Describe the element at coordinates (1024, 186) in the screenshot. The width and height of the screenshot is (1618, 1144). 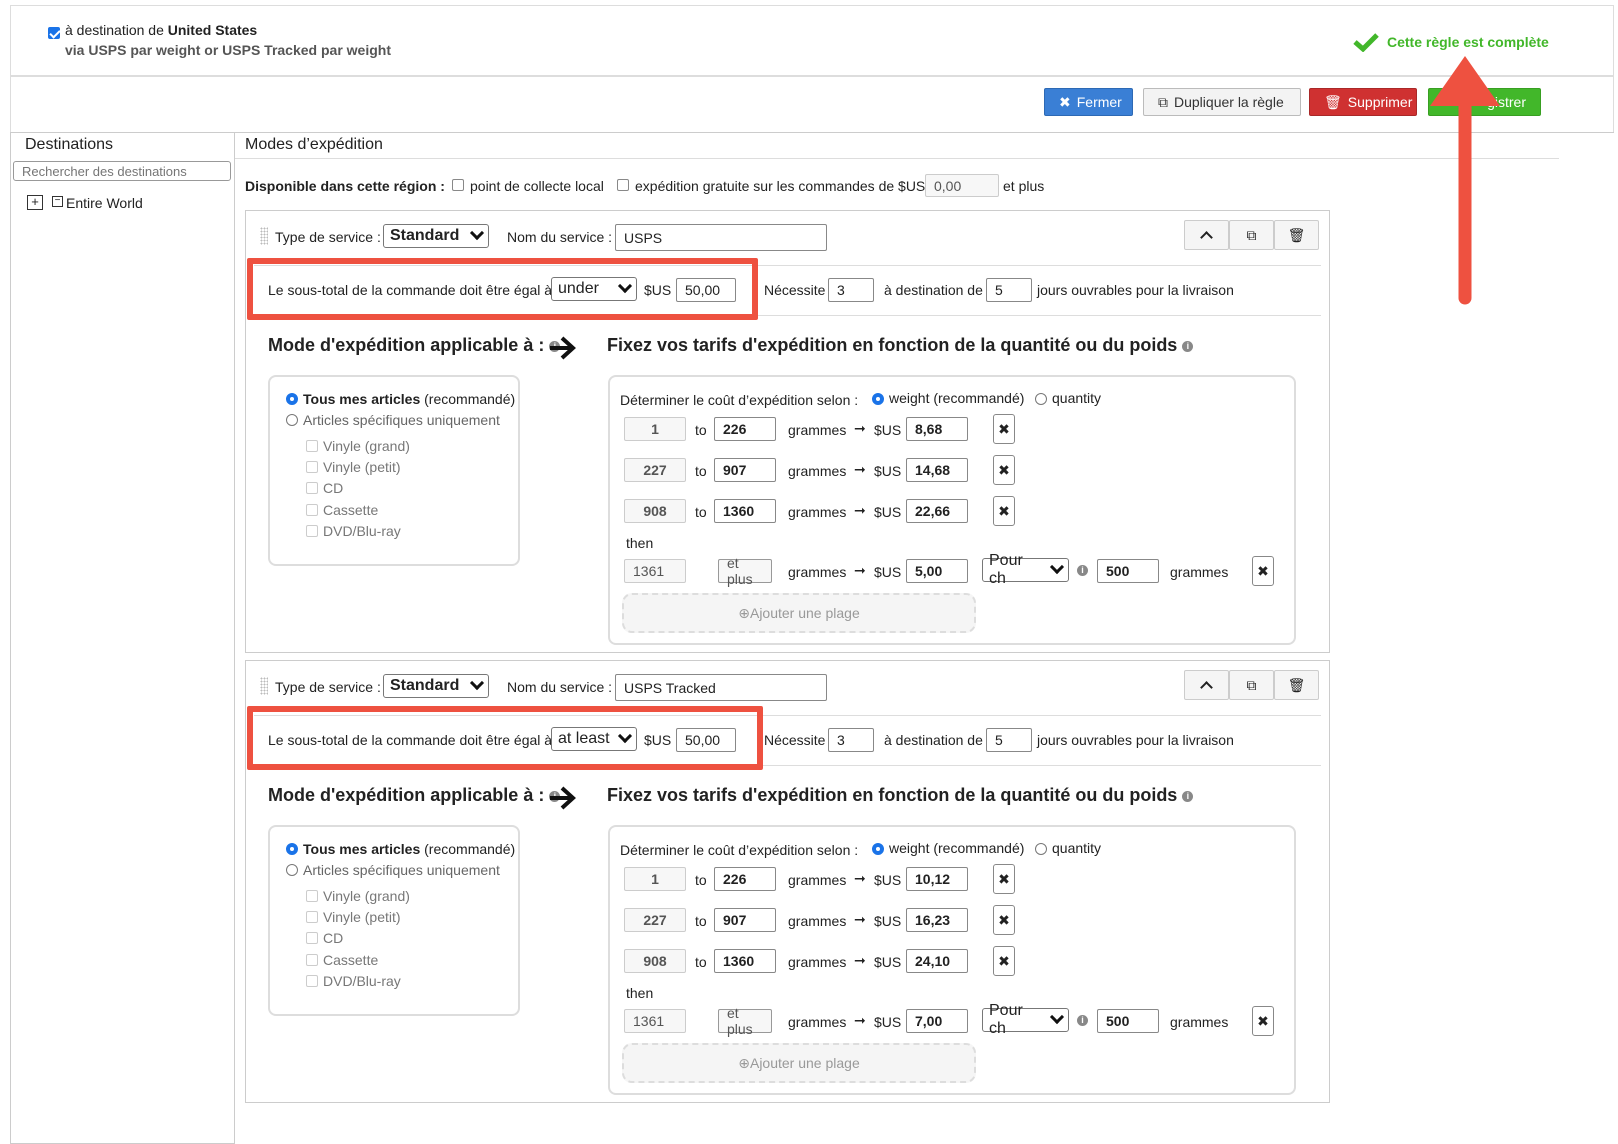
I see `free-shipping-and-more: et plus` at that location.